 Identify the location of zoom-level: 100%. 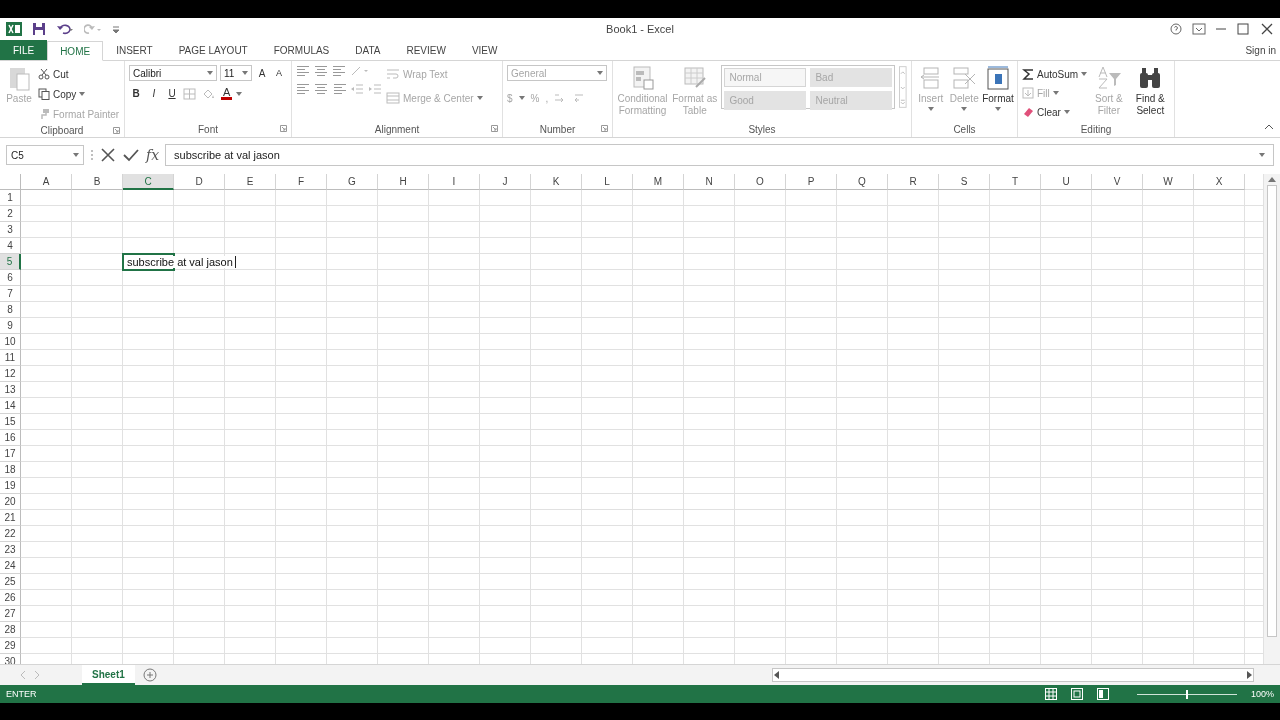
(1262, 694).